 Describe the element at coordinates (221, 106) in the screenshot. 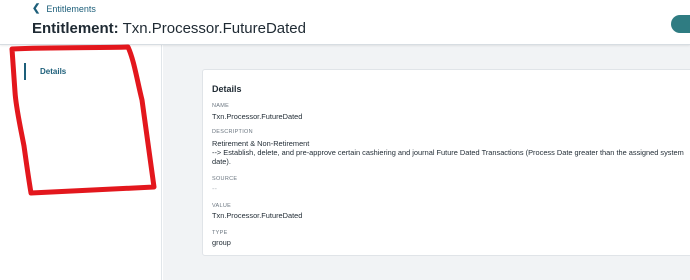

I see `name-label: NAME` at that location.